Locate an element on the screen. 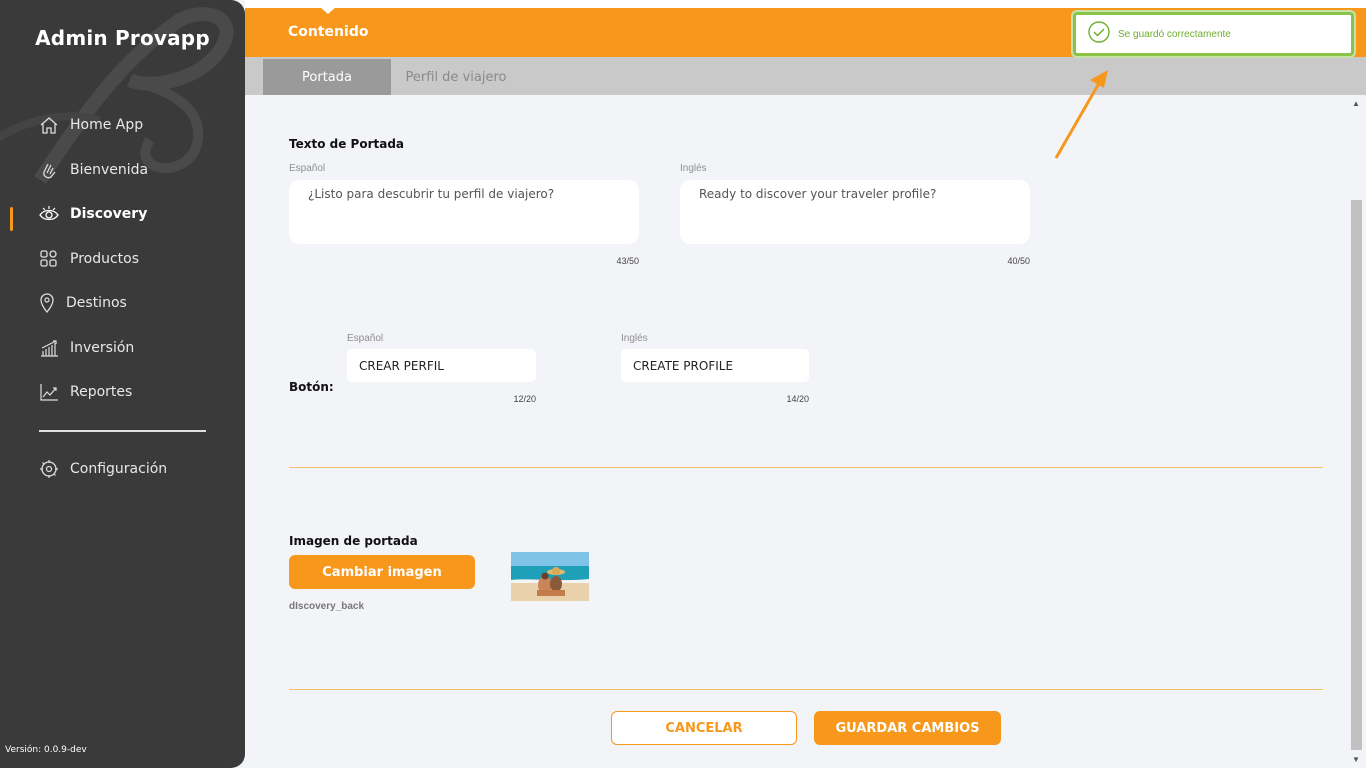 This screenshot has height=768, width=1366. cover-image-title: Imagen de portada is located at coordinates (353, 541).